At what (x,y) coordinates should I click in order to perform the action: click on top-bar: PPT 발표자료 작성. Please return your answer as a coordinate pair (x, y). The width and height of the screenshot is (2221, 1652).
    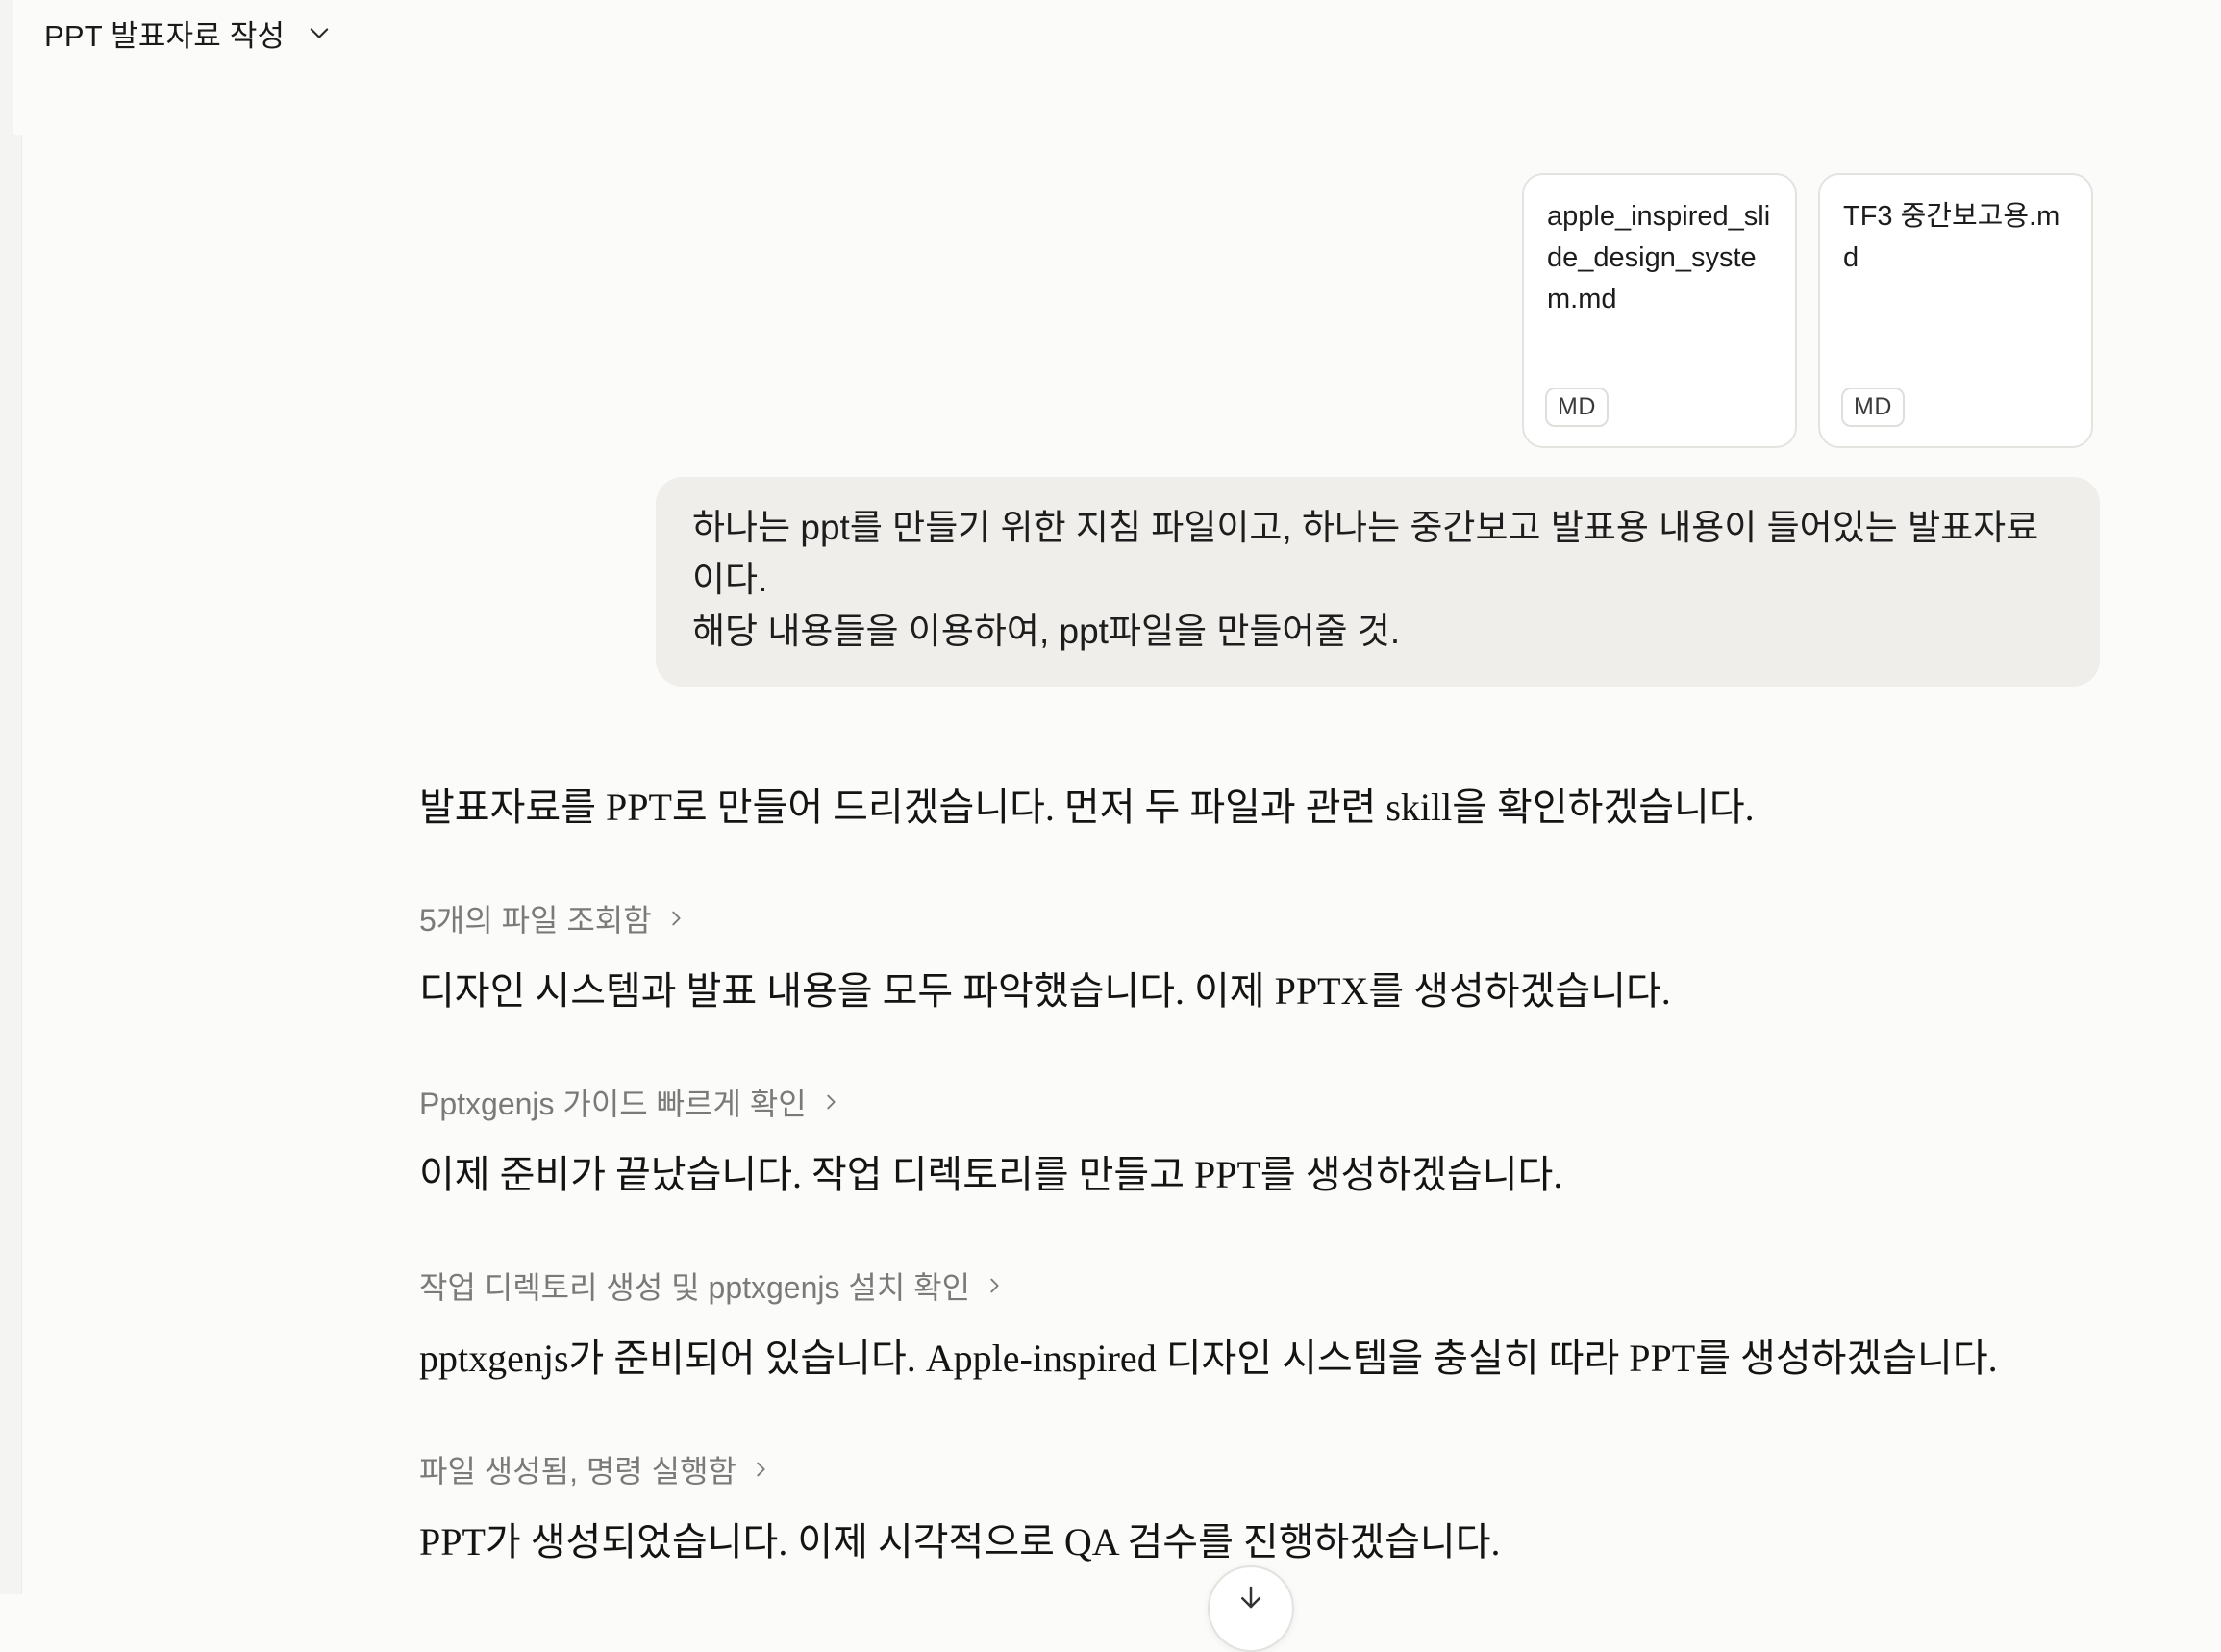
    Looking at the image, I should click on (1117, 67).